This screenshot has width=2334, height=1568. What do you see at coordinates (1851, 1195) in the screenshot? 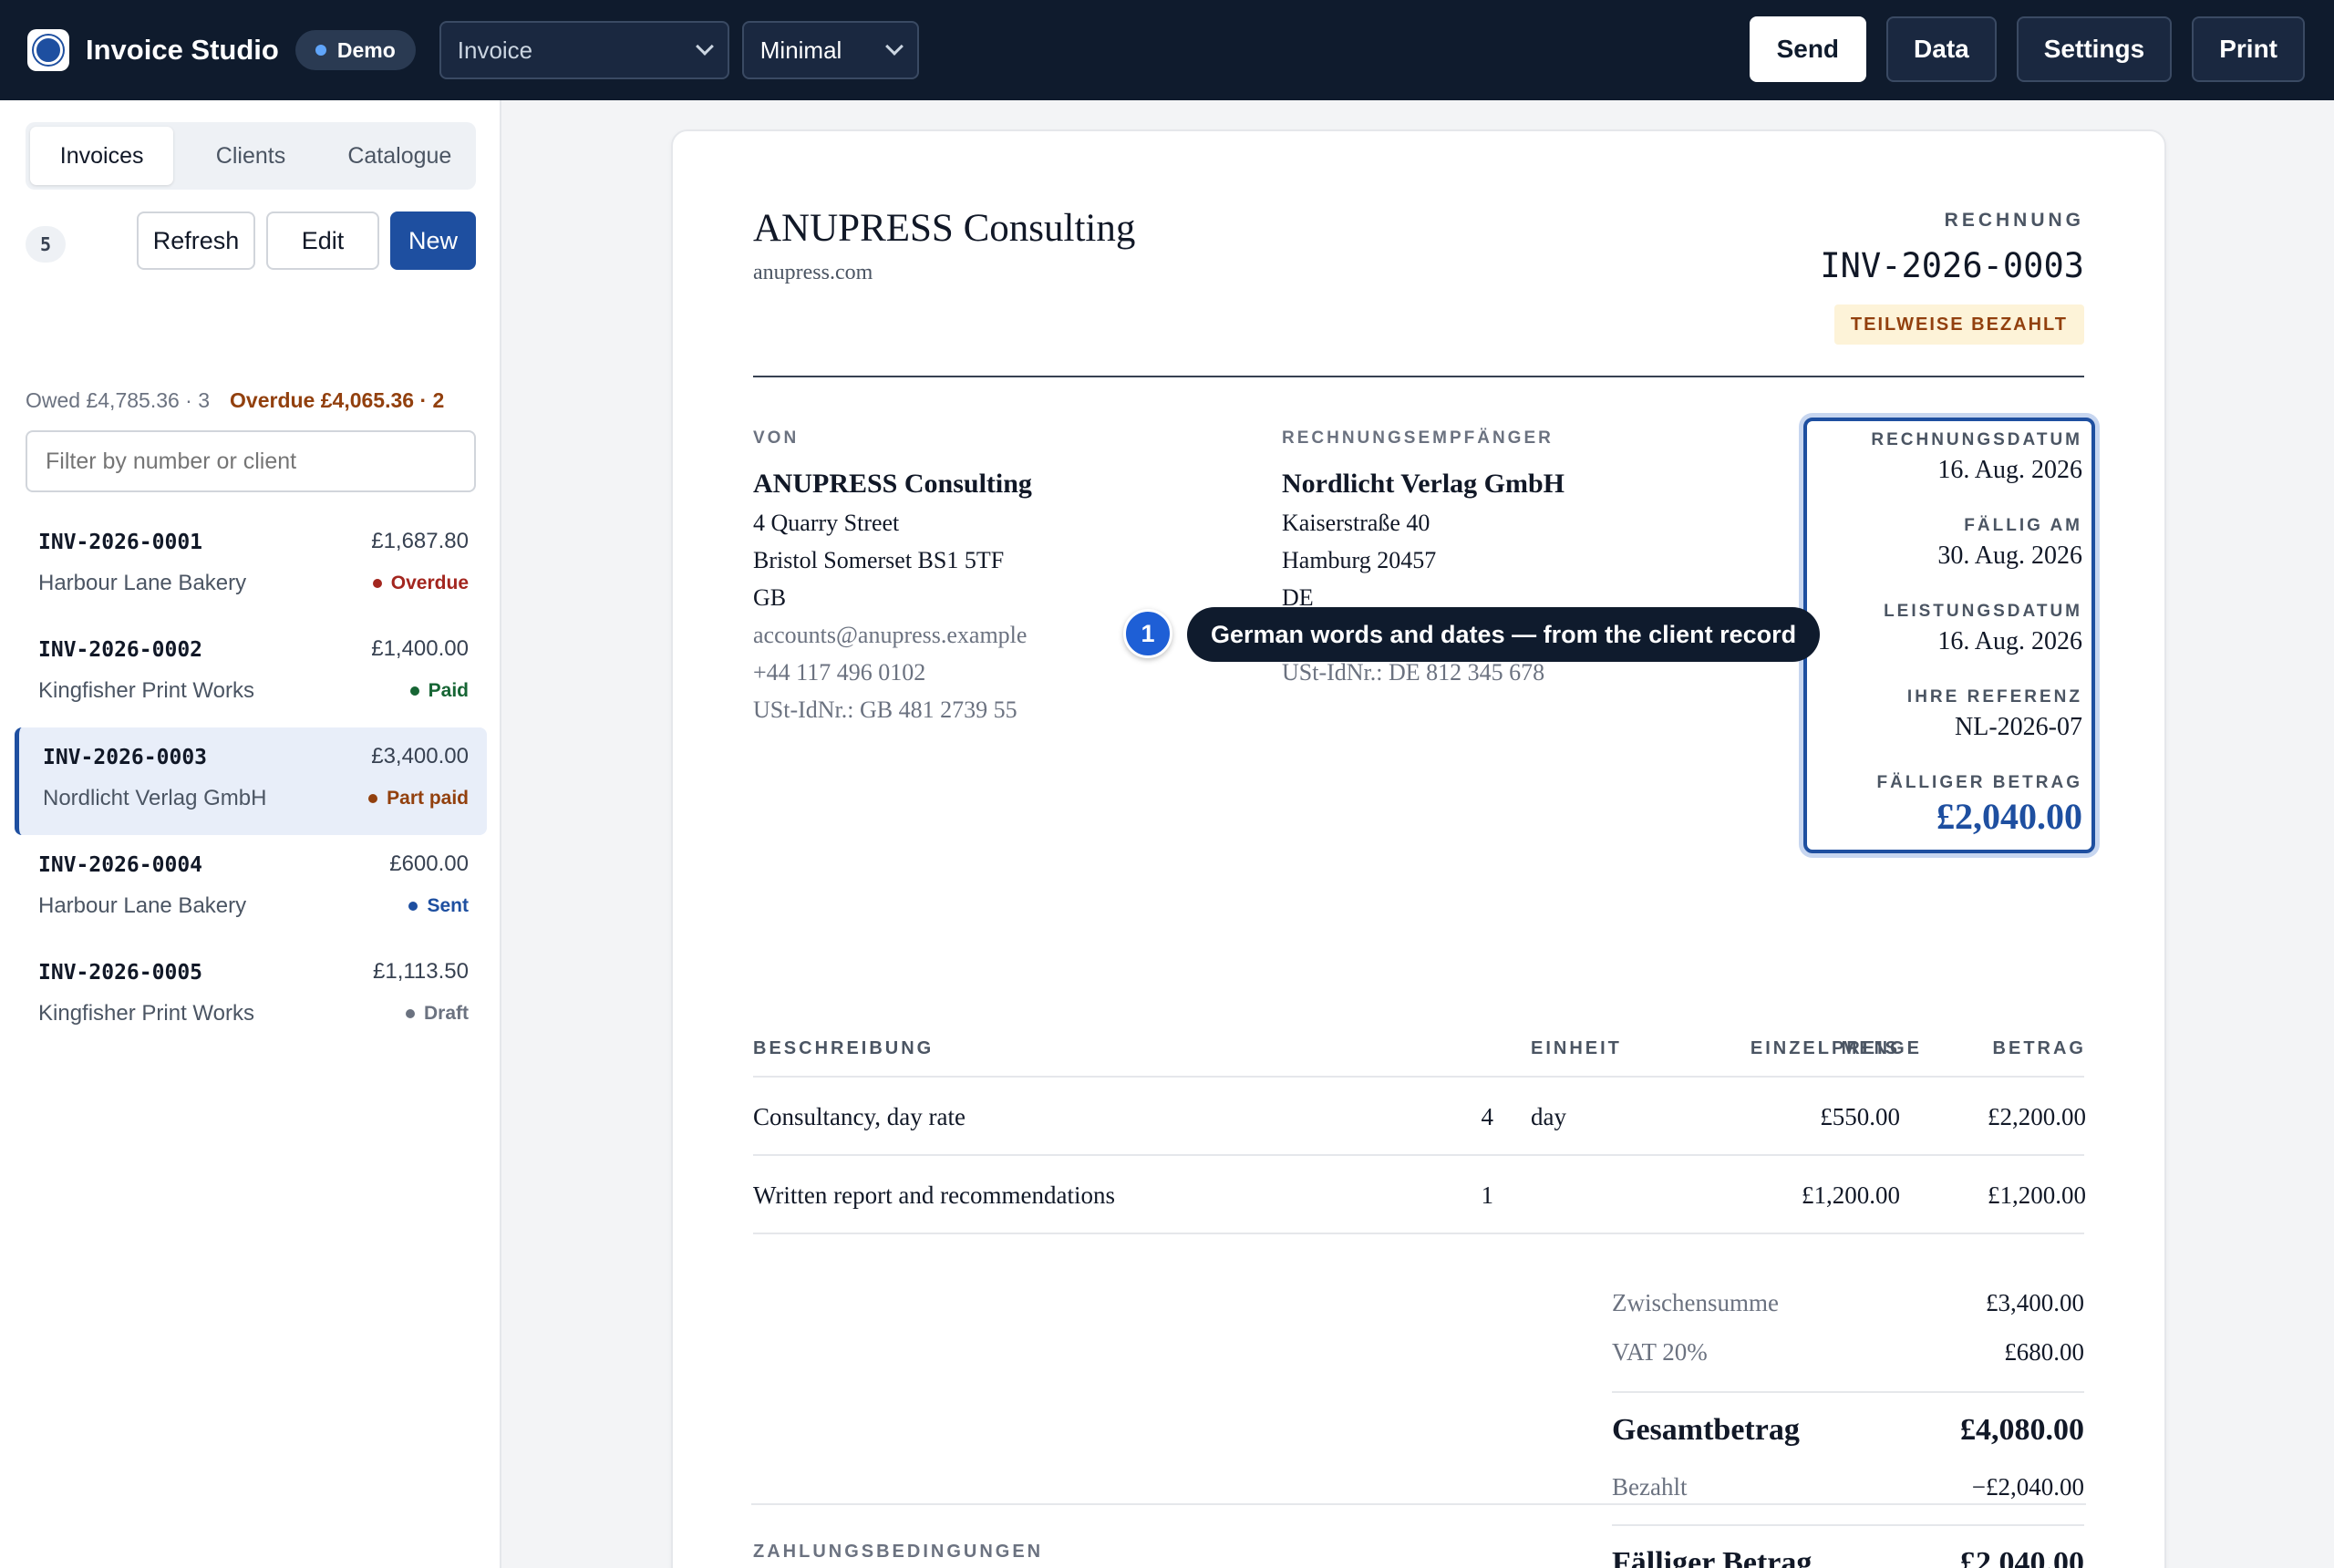
I see `line-item-unit-price: £1,200.00` at bounding box center [1851, 1195].